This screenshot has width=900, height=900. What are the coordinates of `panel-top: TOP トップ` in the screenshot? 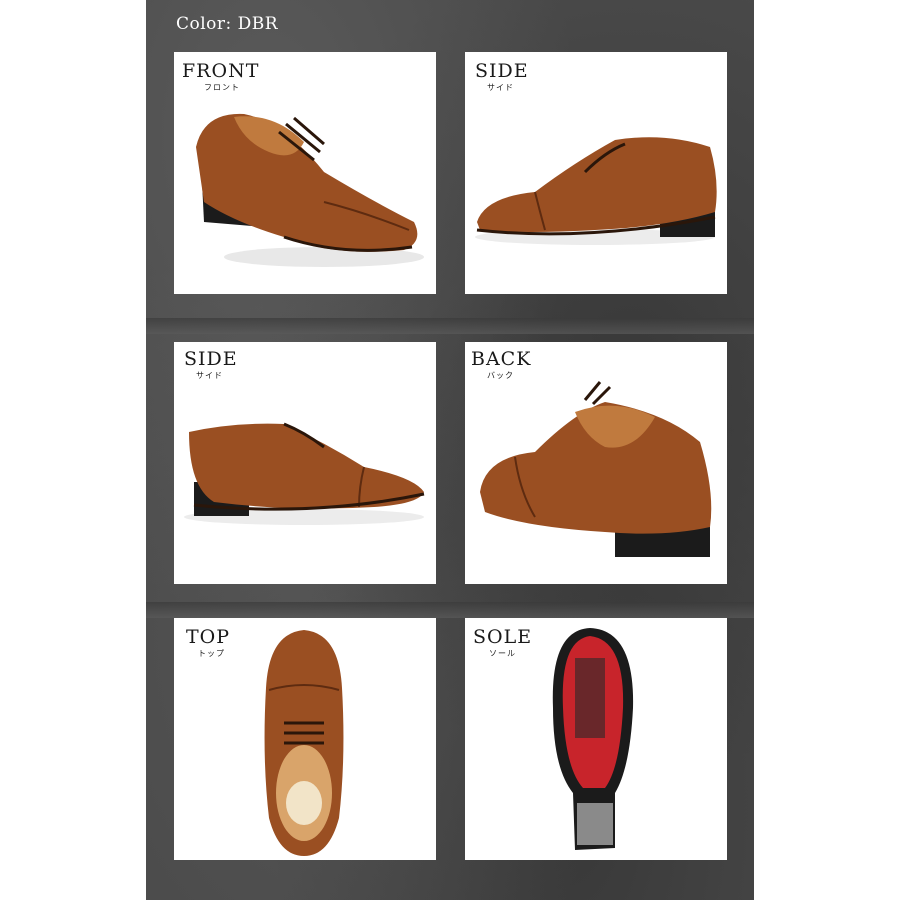 It's located at (305, 739).